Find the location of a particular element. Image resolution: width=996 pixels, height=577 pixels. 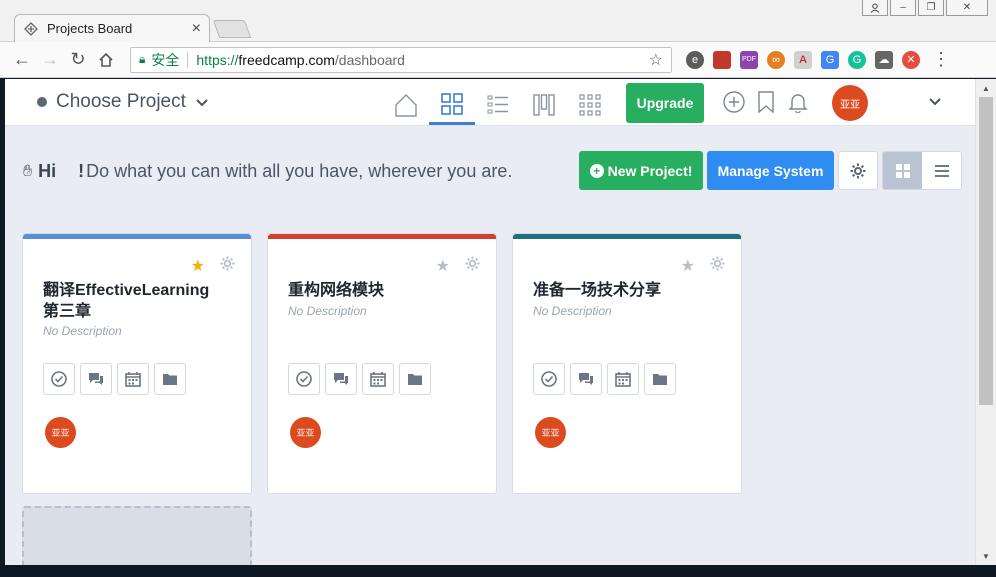

columns-view-icon is located at coordinates (544, 105).